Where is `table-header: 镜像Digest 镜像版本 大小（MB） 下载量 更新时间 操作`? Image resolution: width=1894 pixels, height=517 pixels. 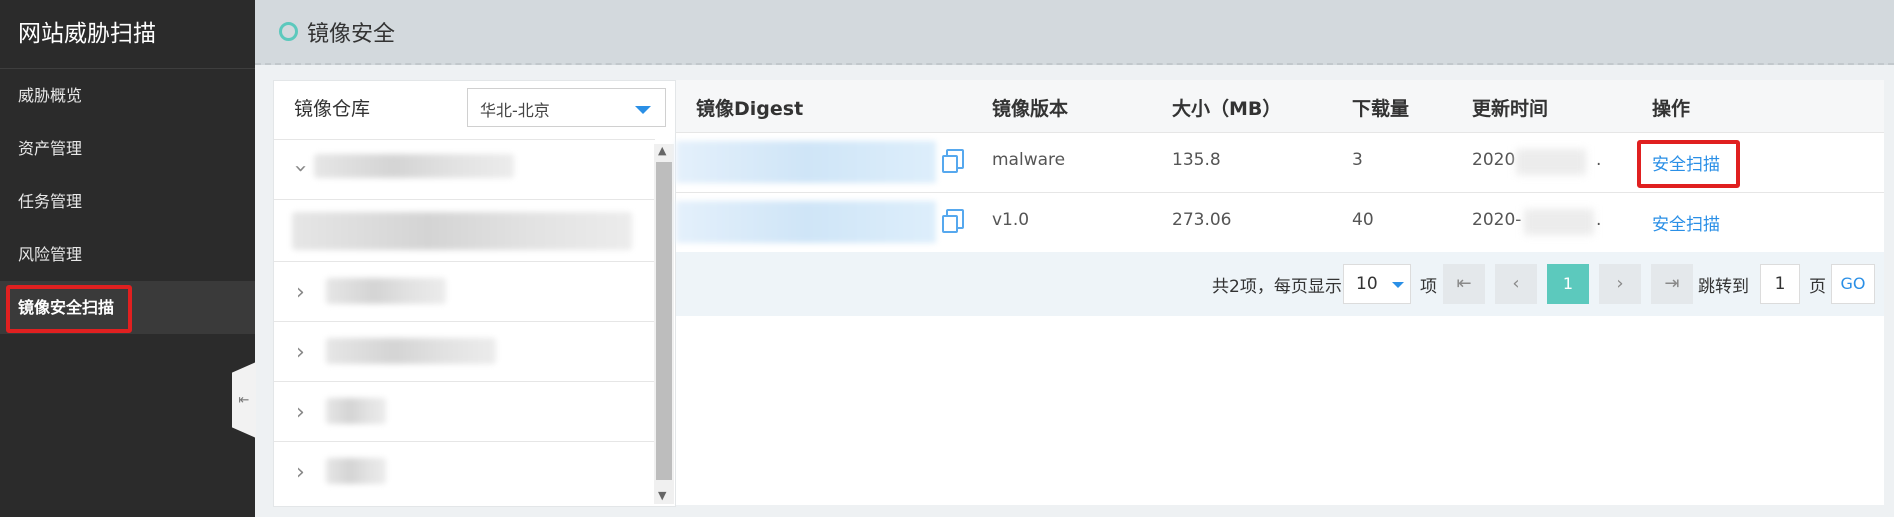
table-header: 镜像Digest 镜像版本 大小（MB） 下载量 更新时间 操作 is located at coordinates (1280, 106).